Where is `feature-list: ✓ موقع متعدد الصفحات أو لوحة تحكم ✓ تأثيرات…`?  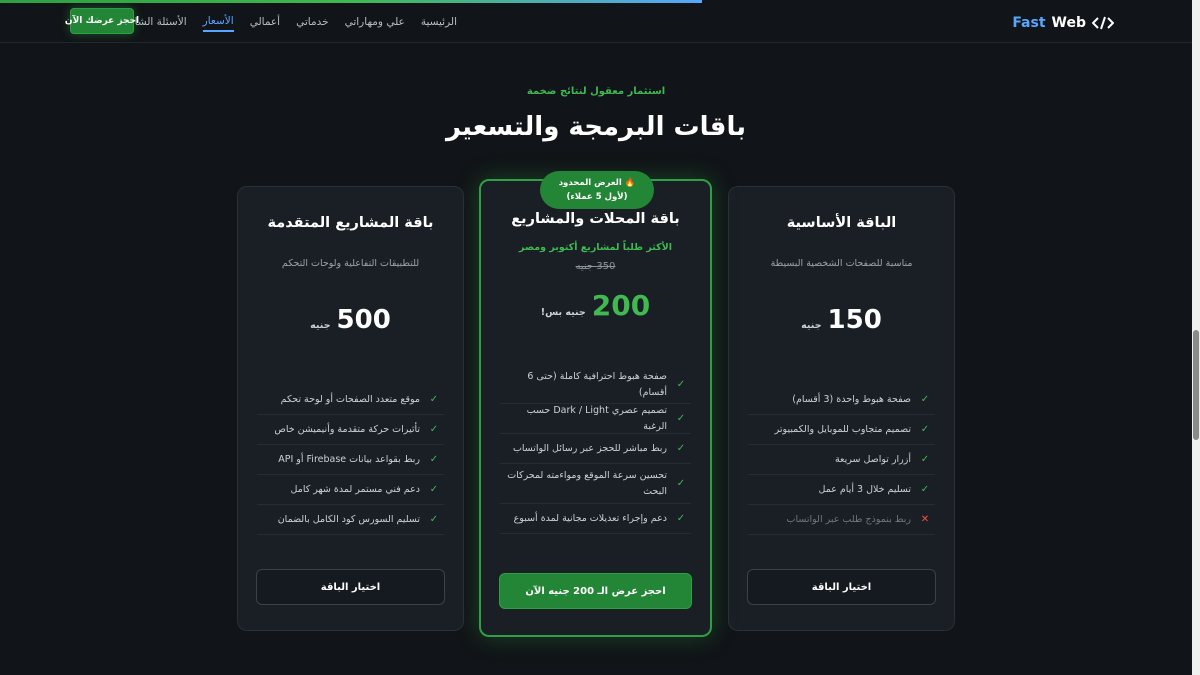
feature-list: ✓ موقع متعدد الصفحات أو لوحة تحكم ✓ تأثيرات… is located at coordinates (350, 460).